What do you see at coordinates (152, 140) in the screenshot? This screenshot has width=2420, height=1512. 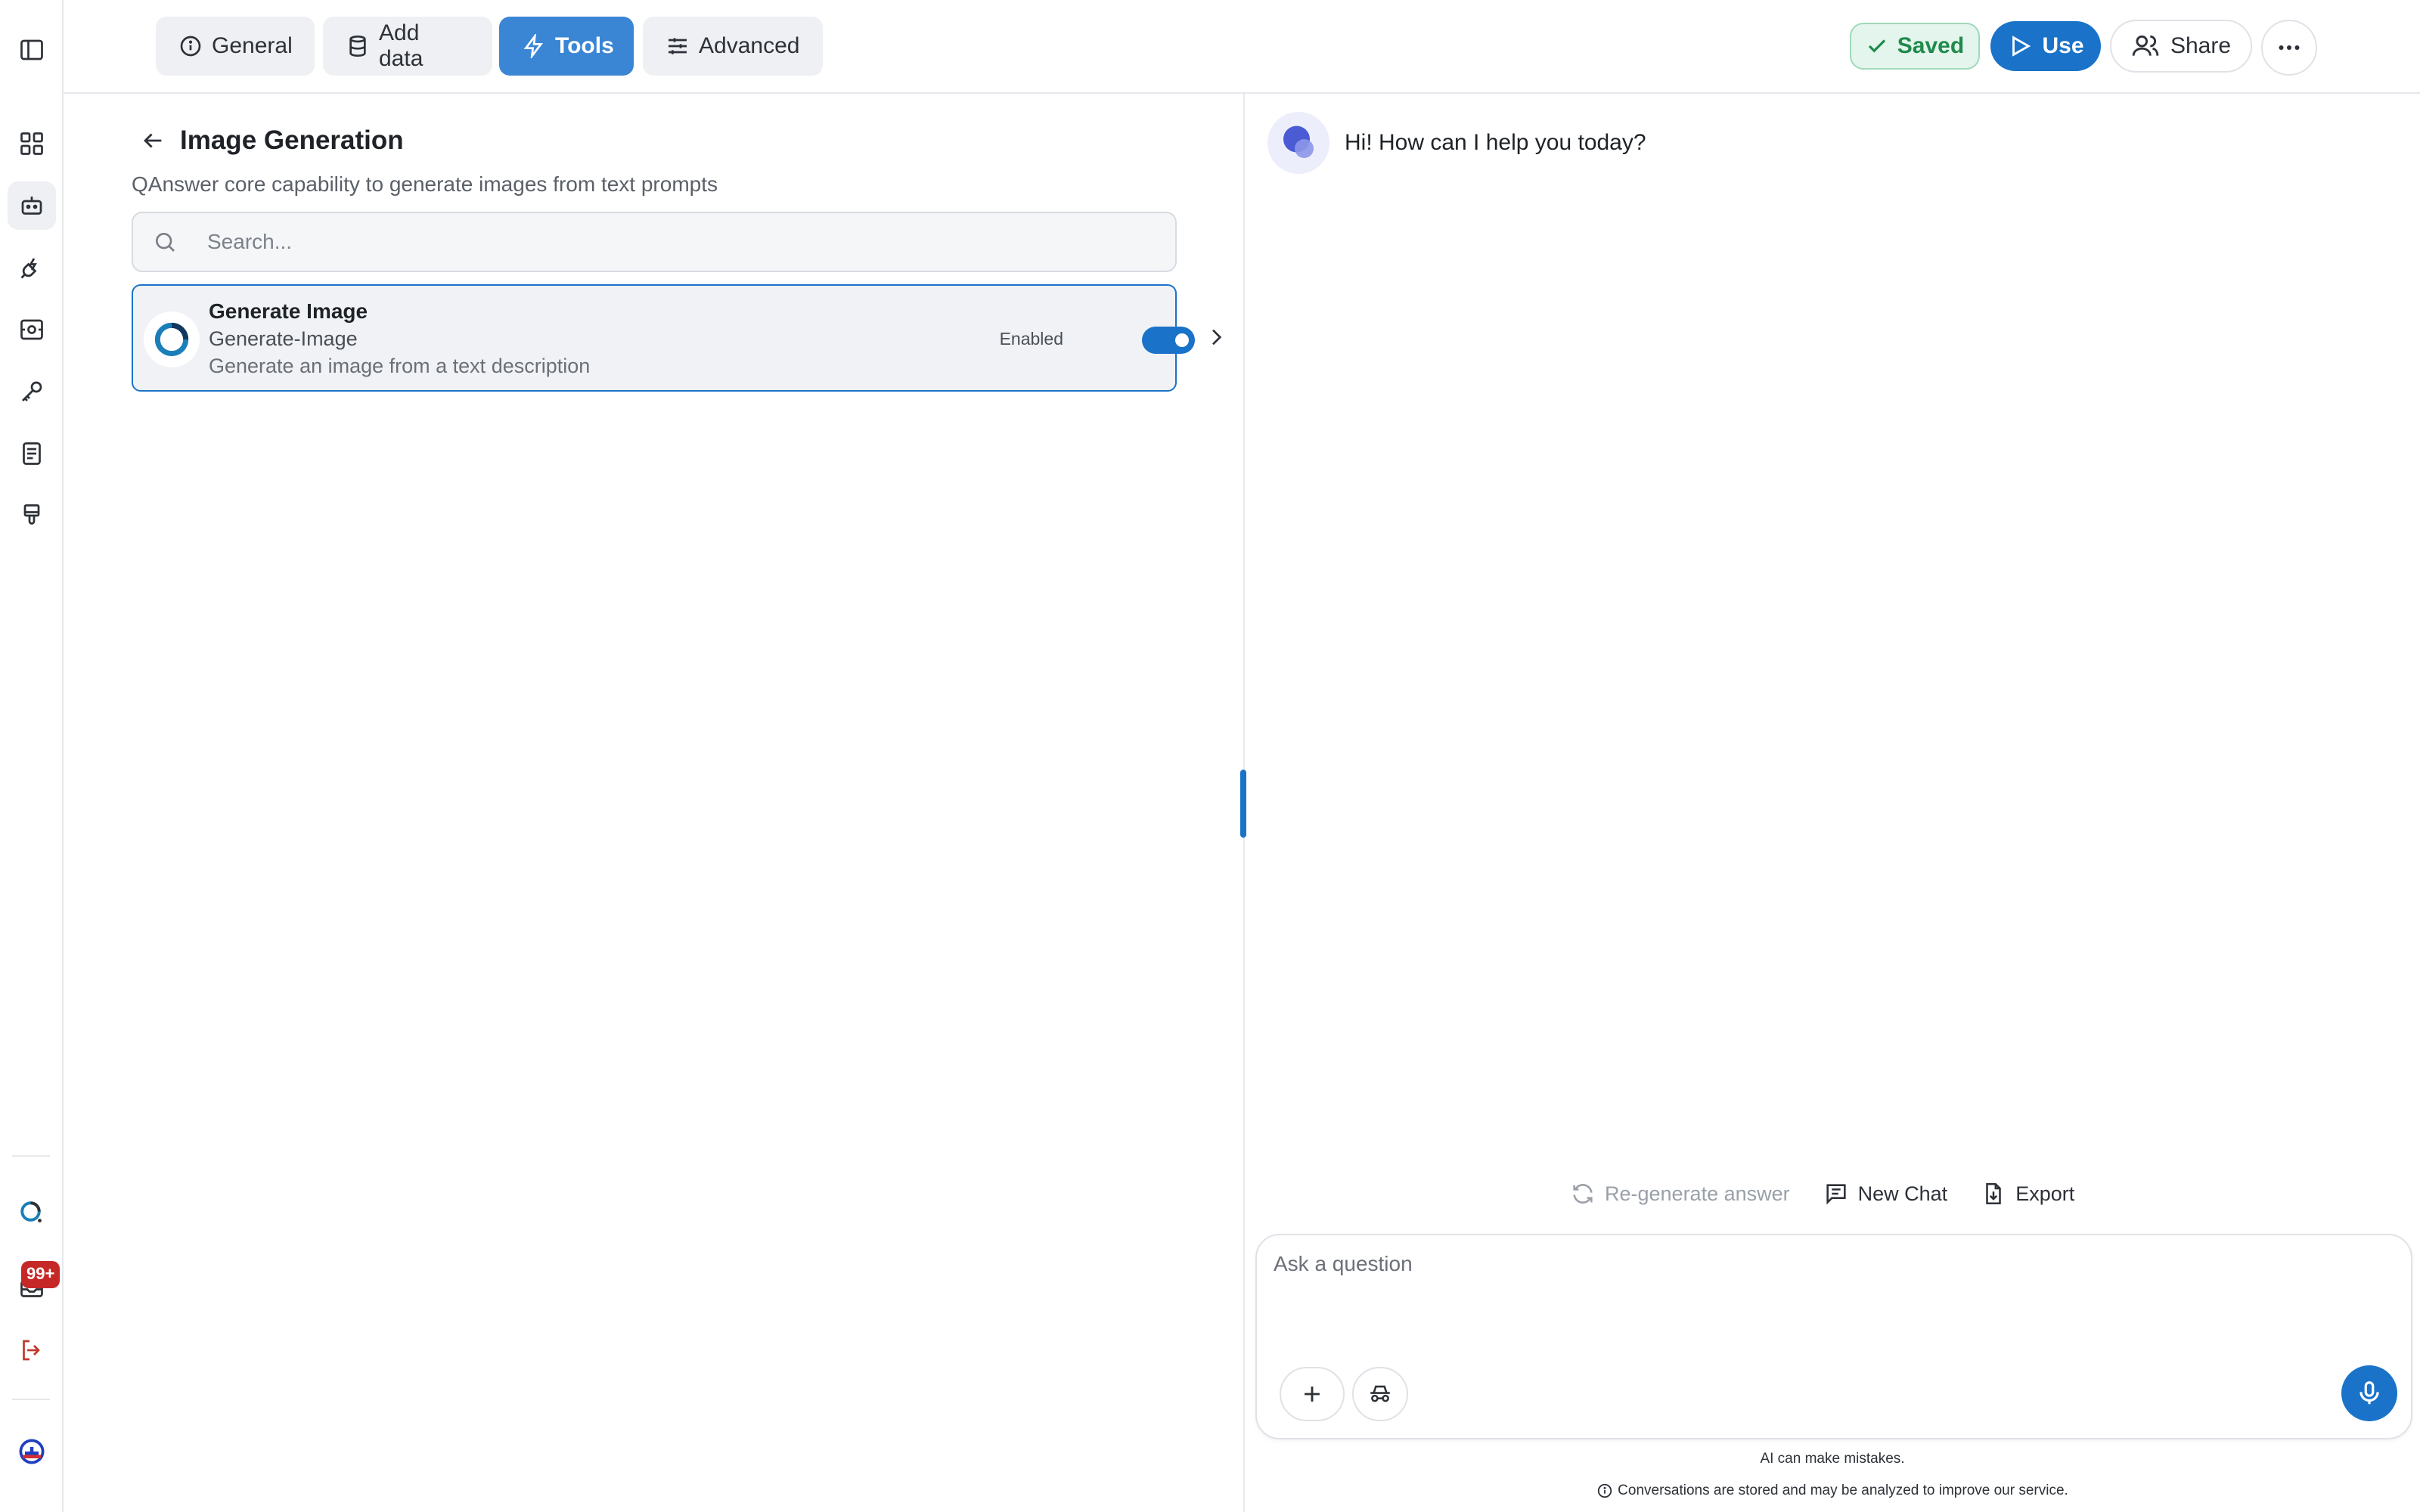 I see `back-arrow-icon` at bounding box center [152, 140].